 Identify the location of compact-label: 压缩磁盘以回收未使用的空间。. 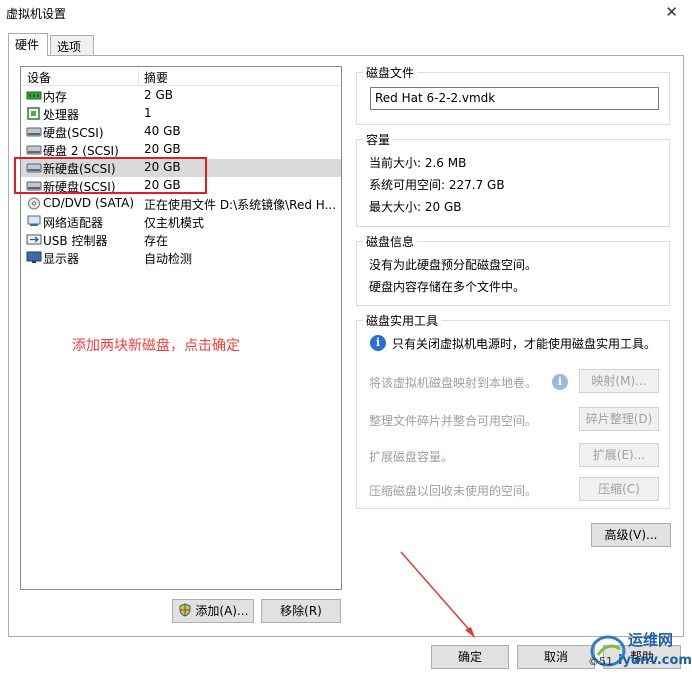
(453, 491).